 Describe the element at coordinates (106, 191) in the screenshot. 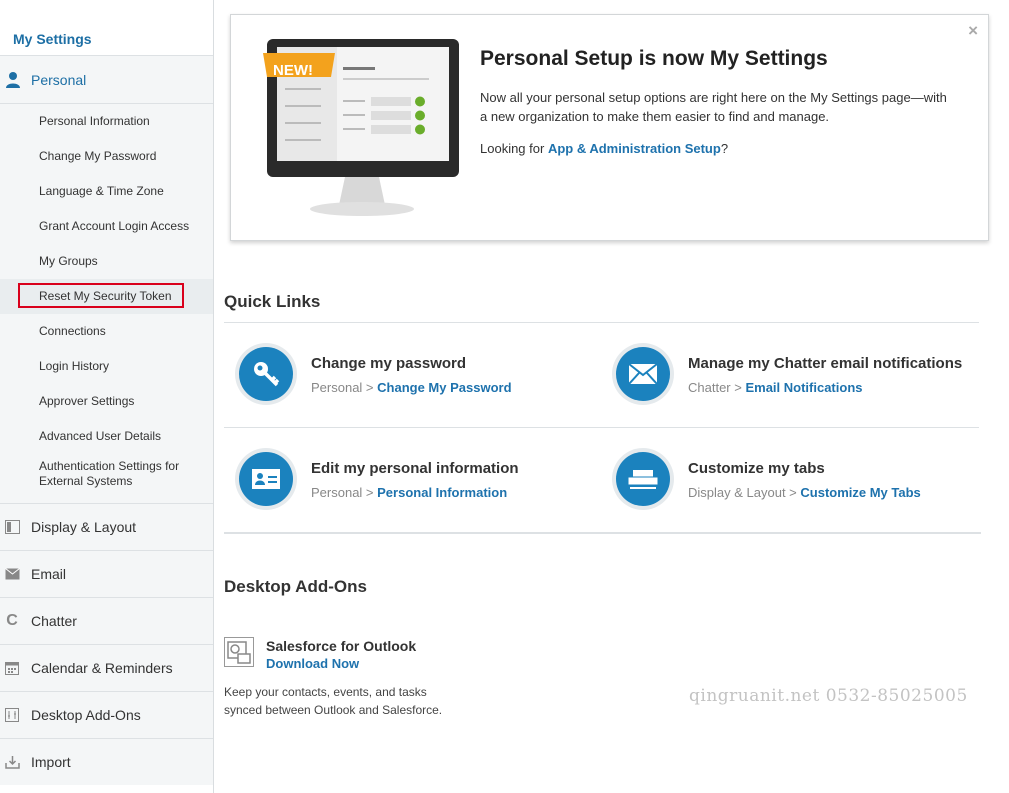

I see `sidebar-subitem-language-time-zone: Language & Time Zone` at that location.